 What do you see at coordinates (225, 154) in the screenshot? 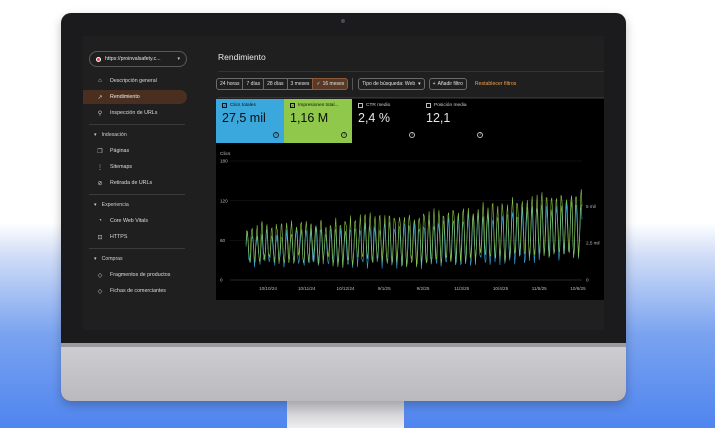
I see `left-axis-title: Clics` at bounding box center [225, 154].